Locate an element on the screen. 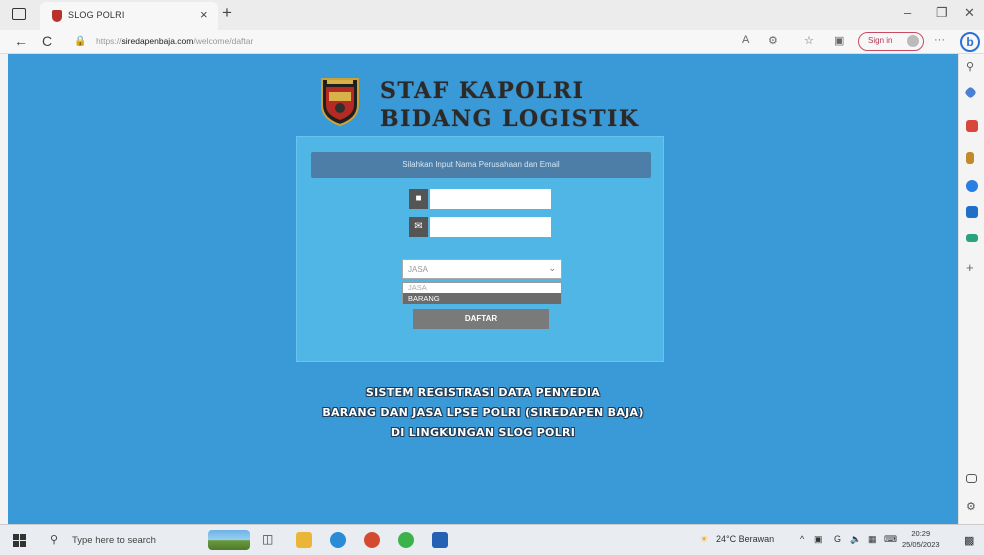 The height and width of the screenshot is (555, 984). more-menu-button: ··· is located at coordinates (939, 40).